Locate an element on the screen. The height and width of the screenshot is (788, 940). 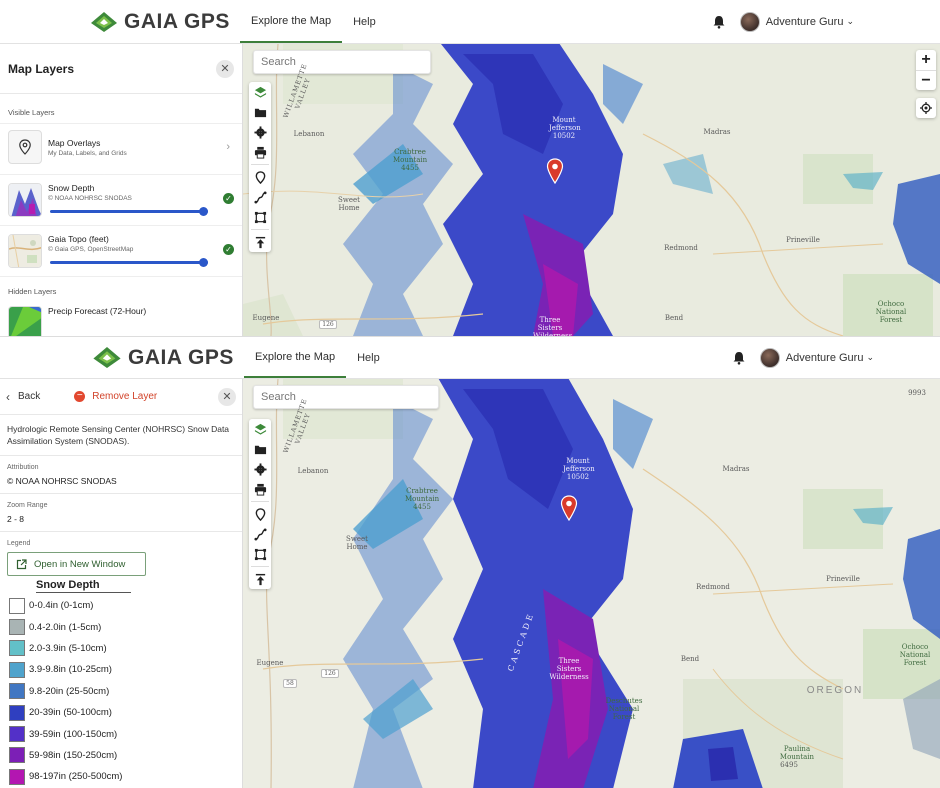
label-paulina: Paulina Mountain is located at coordinates (797, 753).